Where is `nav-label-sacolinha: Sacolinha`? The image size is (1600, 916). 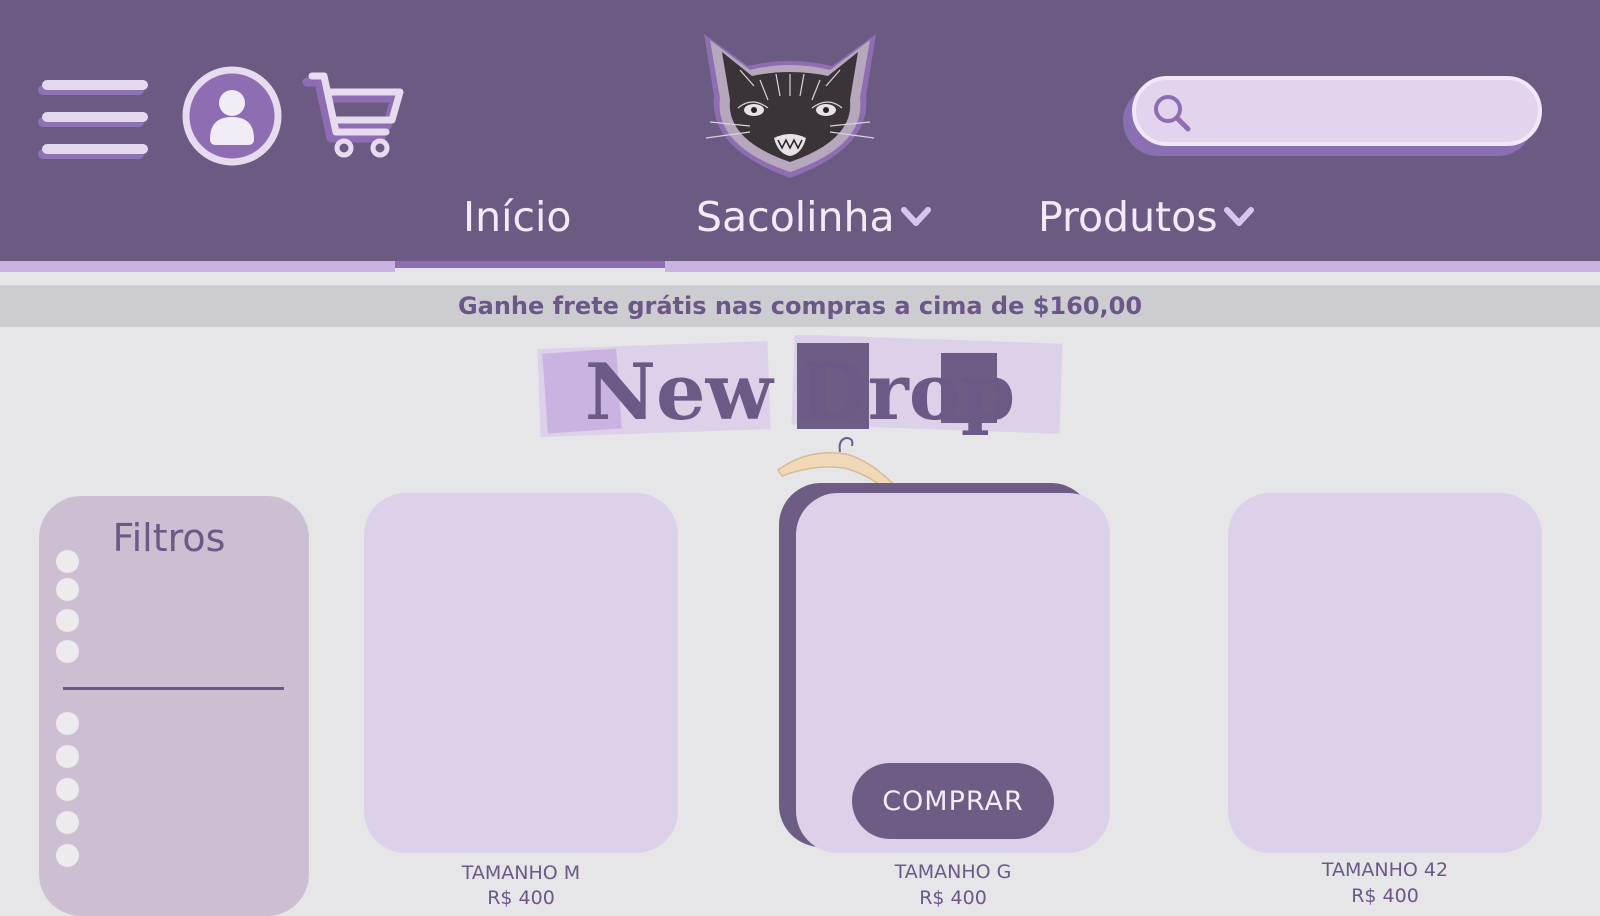 nav-label-sacolinha: Sacolinha is located at coordinates (795, 217).